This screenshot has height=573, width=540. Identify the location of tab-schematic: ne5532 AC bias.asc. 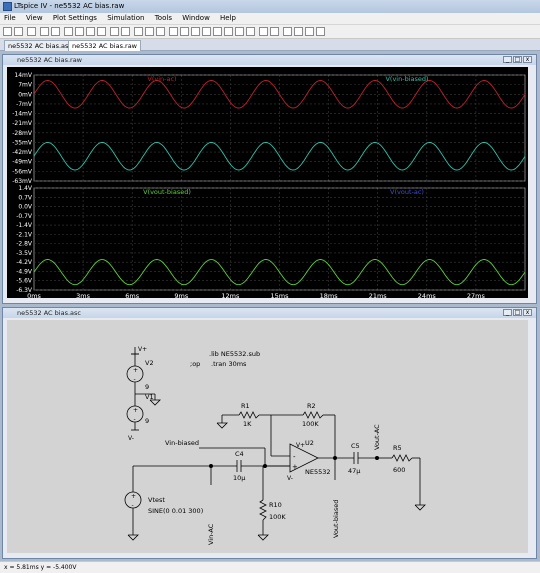
(40, 45).